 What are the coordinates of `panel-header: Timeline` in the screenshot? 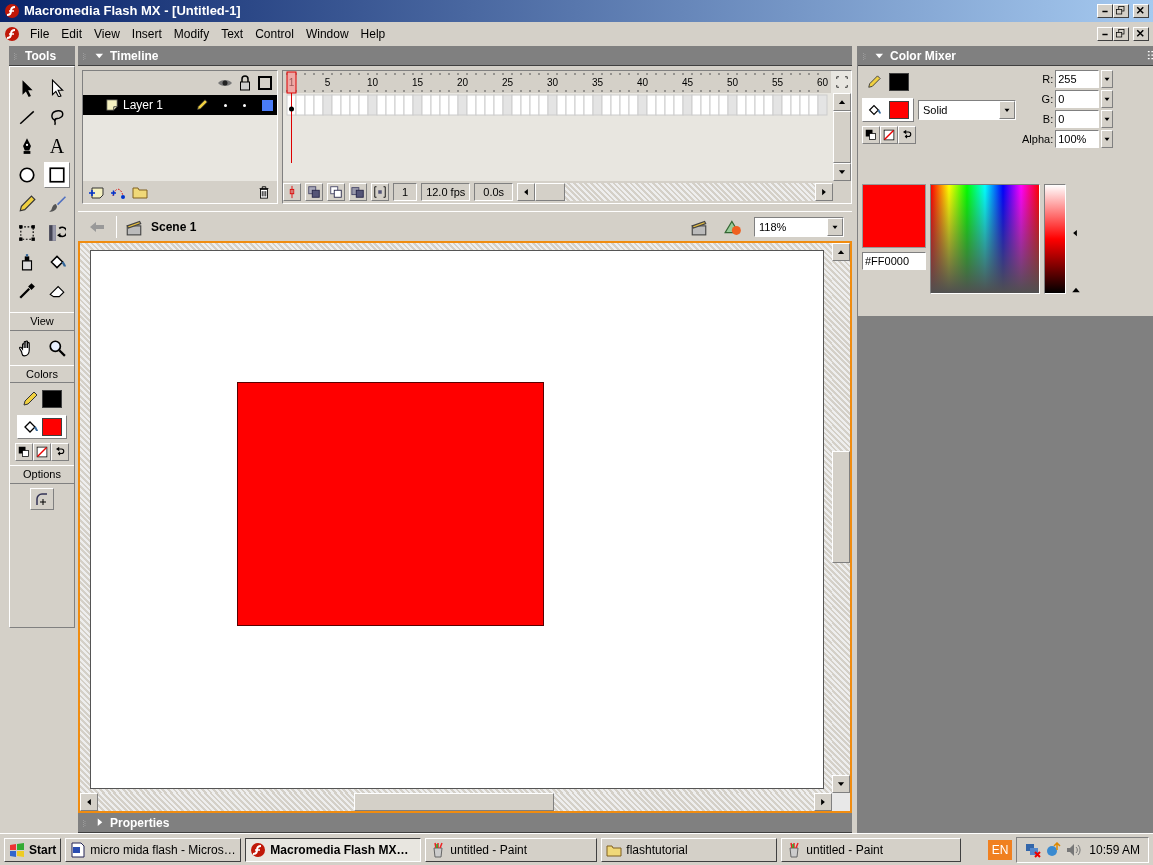 It's located at (465, 56).